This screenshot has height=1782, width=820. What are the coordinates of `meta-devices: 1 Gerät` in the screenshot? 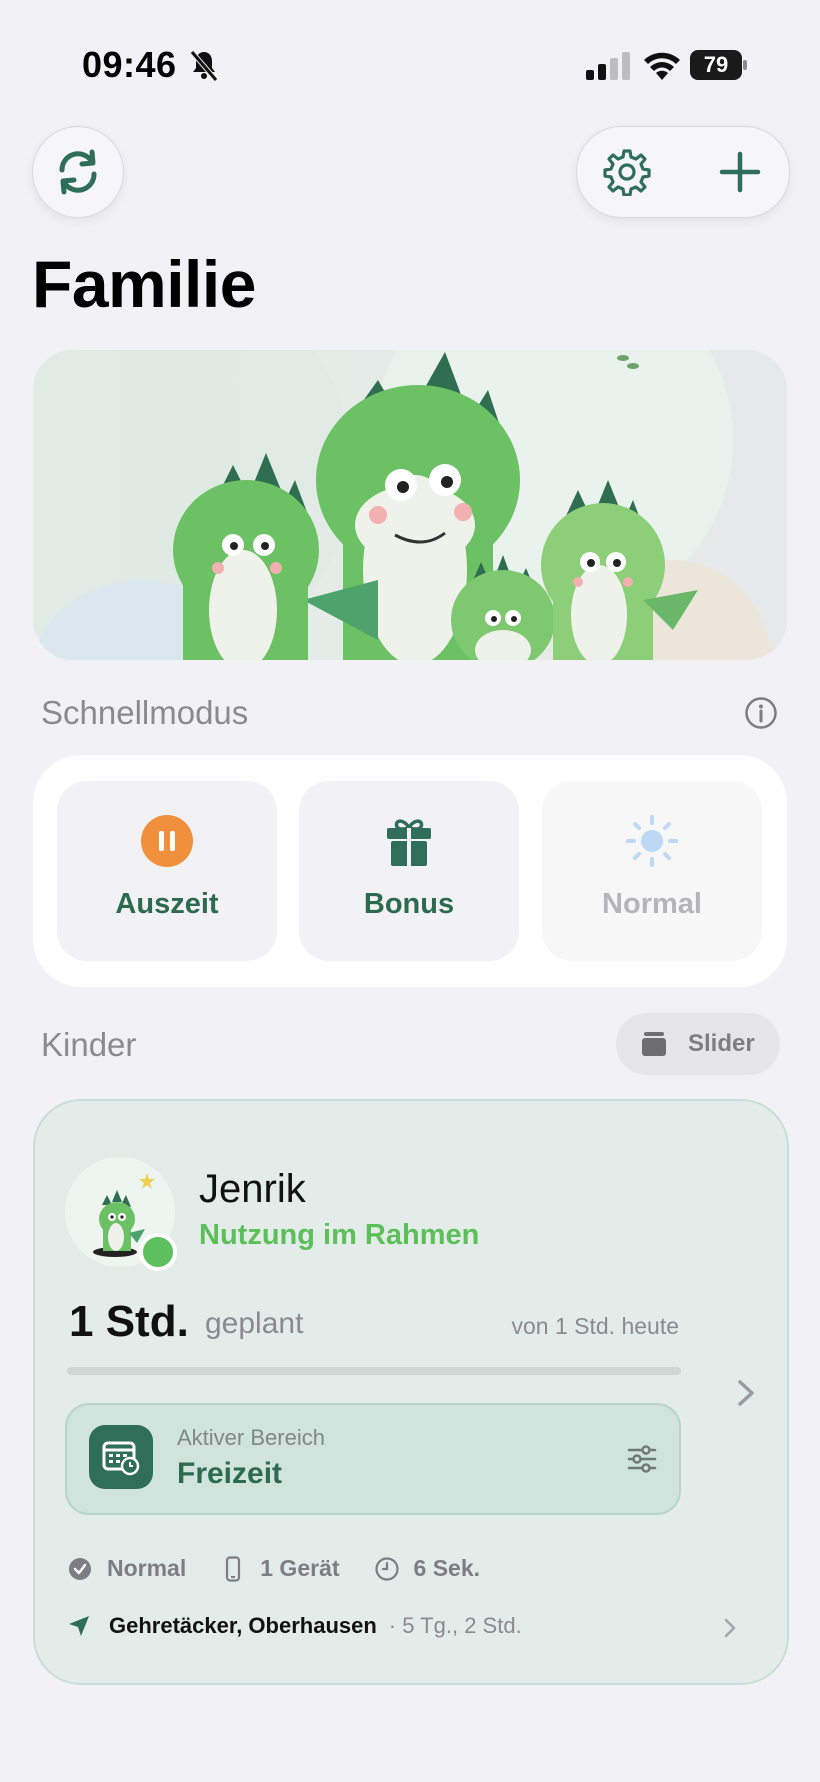 It's located at (280, 1568).